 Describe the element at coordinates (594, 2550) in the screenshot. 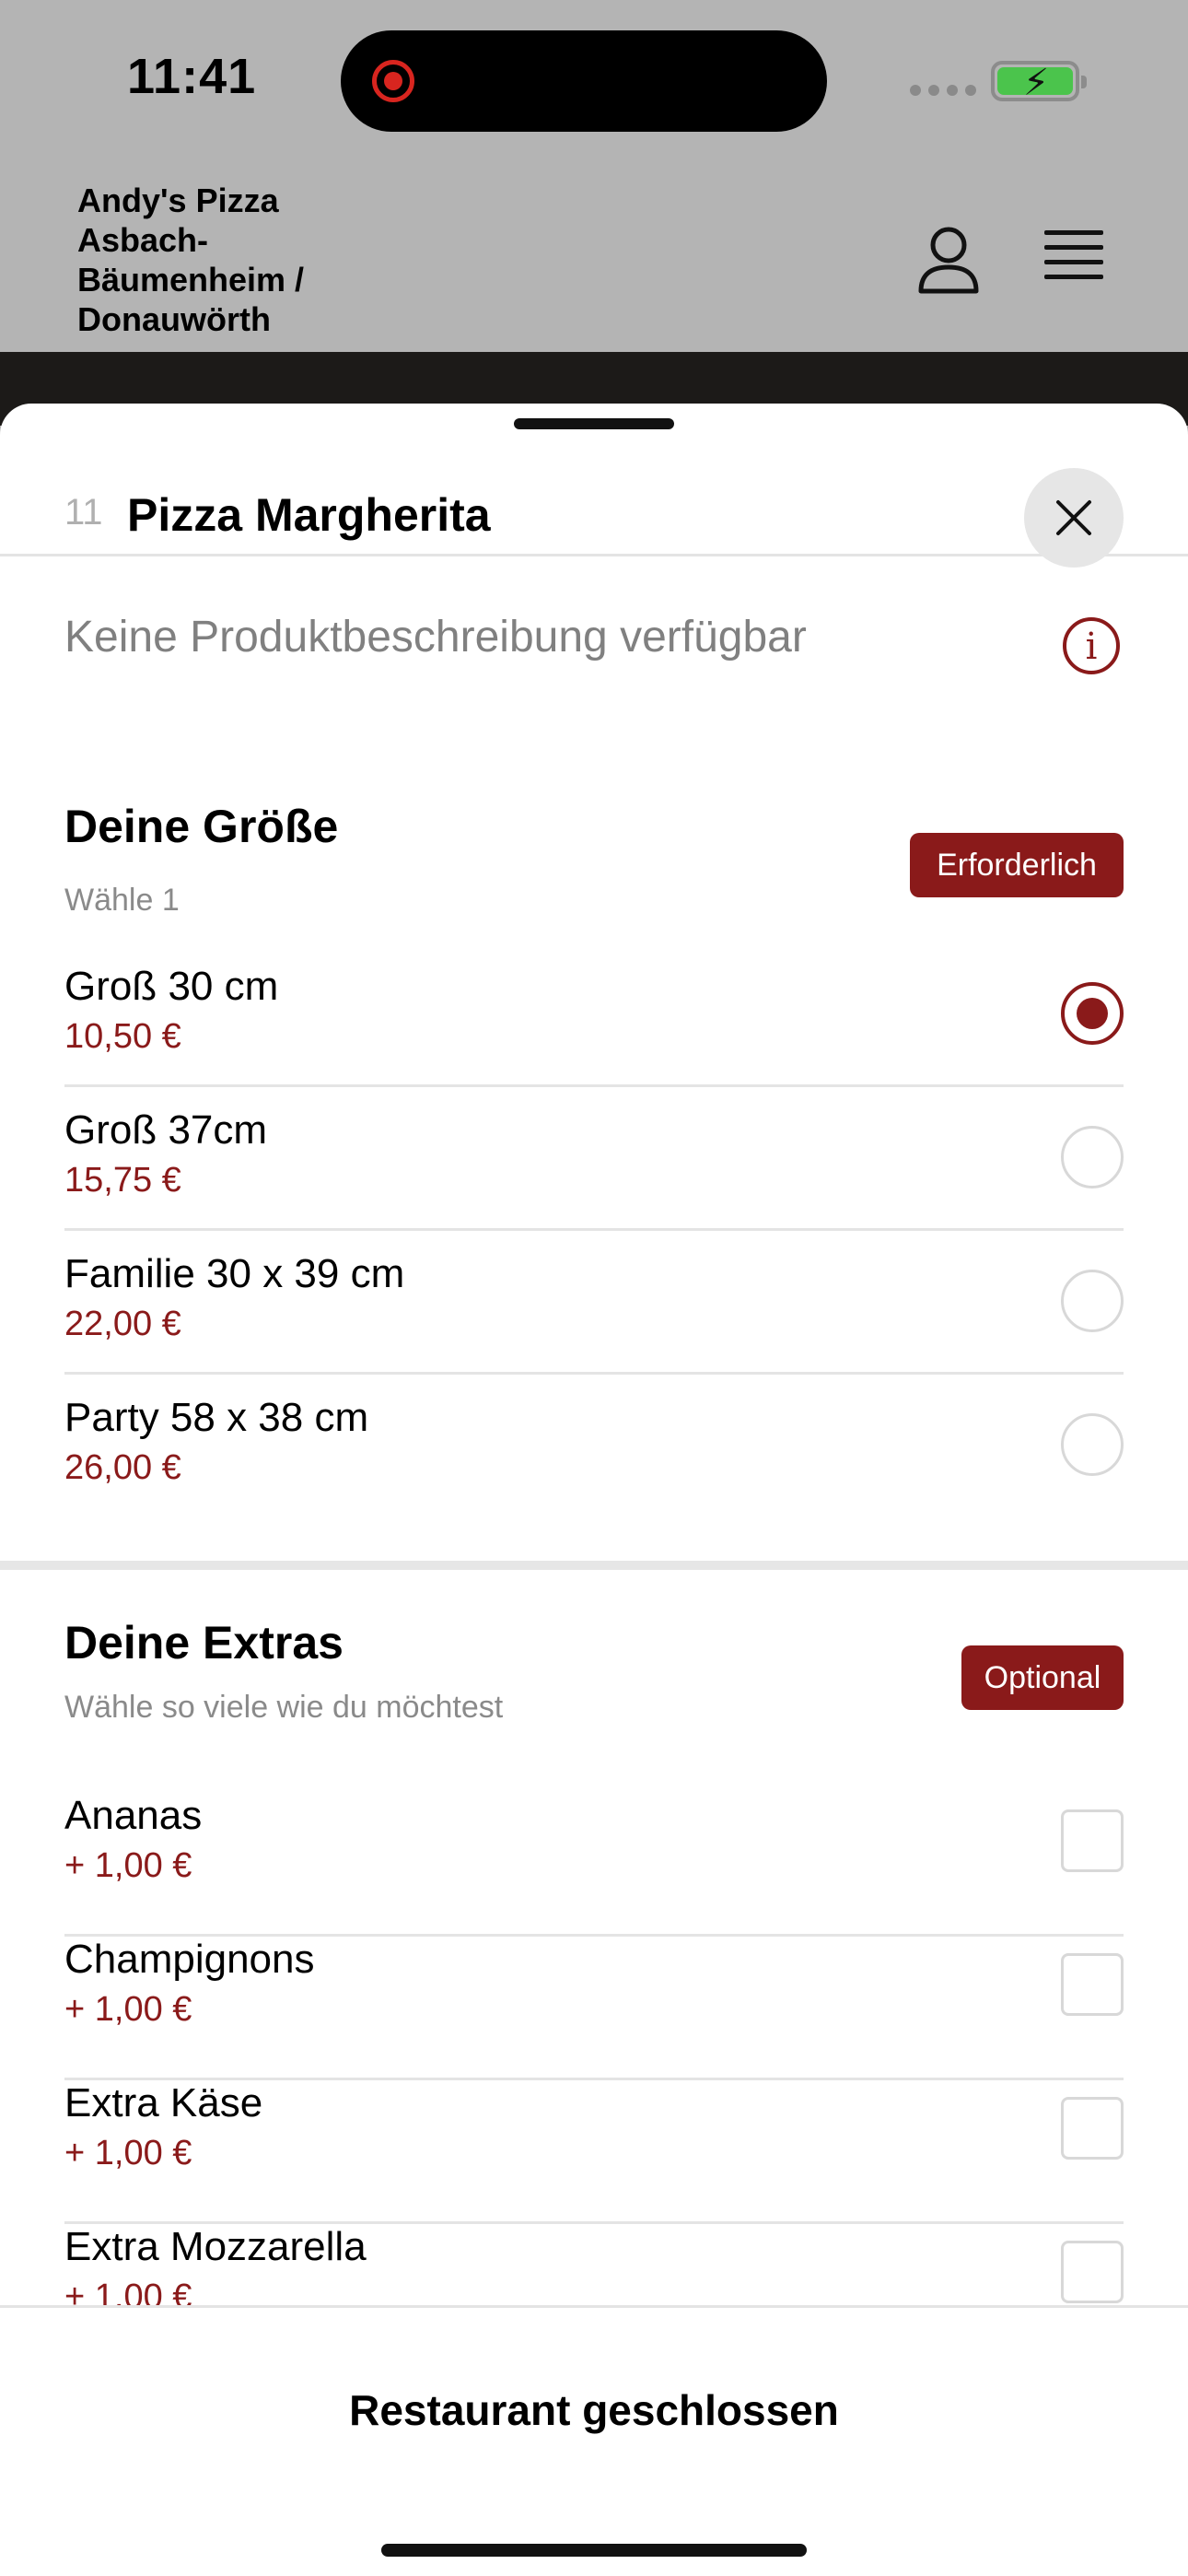

I see `home-indicator` at that location.